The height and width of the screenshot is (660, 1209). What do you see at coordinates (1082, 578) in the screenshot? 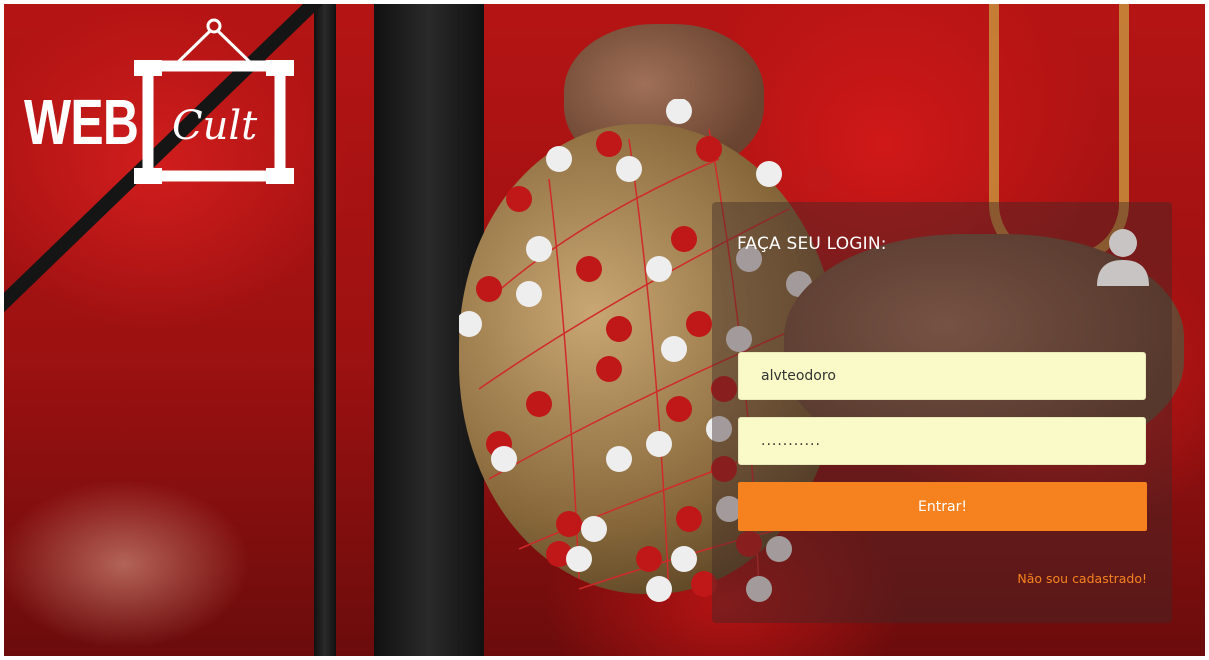
I see `register-link: Não sou cadastrado!` at bounding box center [1082, 578].